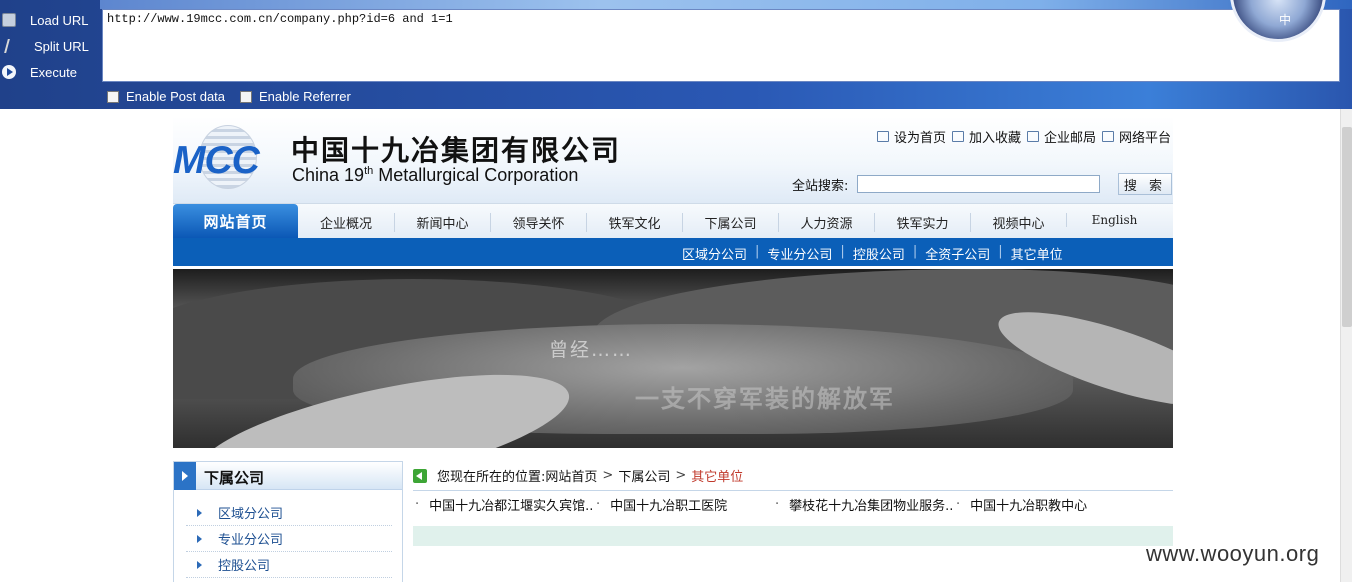 This screenshot has width=1352, height=582. I want to click on split-url-label: Split URL, so click(61, 46).